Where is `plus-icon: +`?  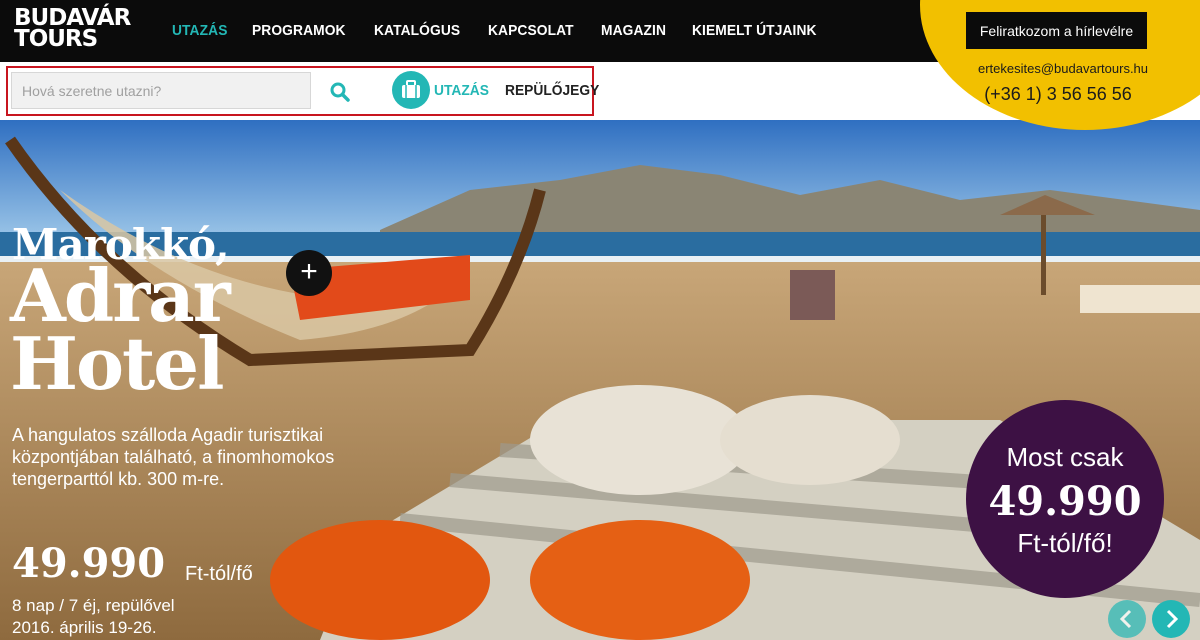
plus-icon: + is located at coordinates (309, 271).